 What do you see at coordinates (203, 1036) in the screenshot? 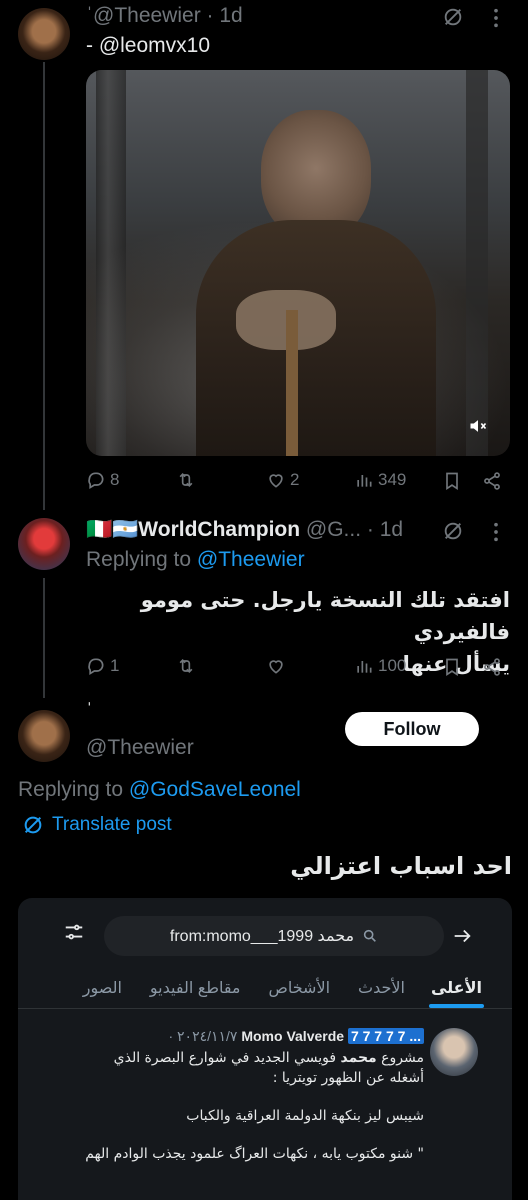
I see `embedded-date: ٢٠٢٤/١١/٧ ·` at bounding box center [203, 1036].